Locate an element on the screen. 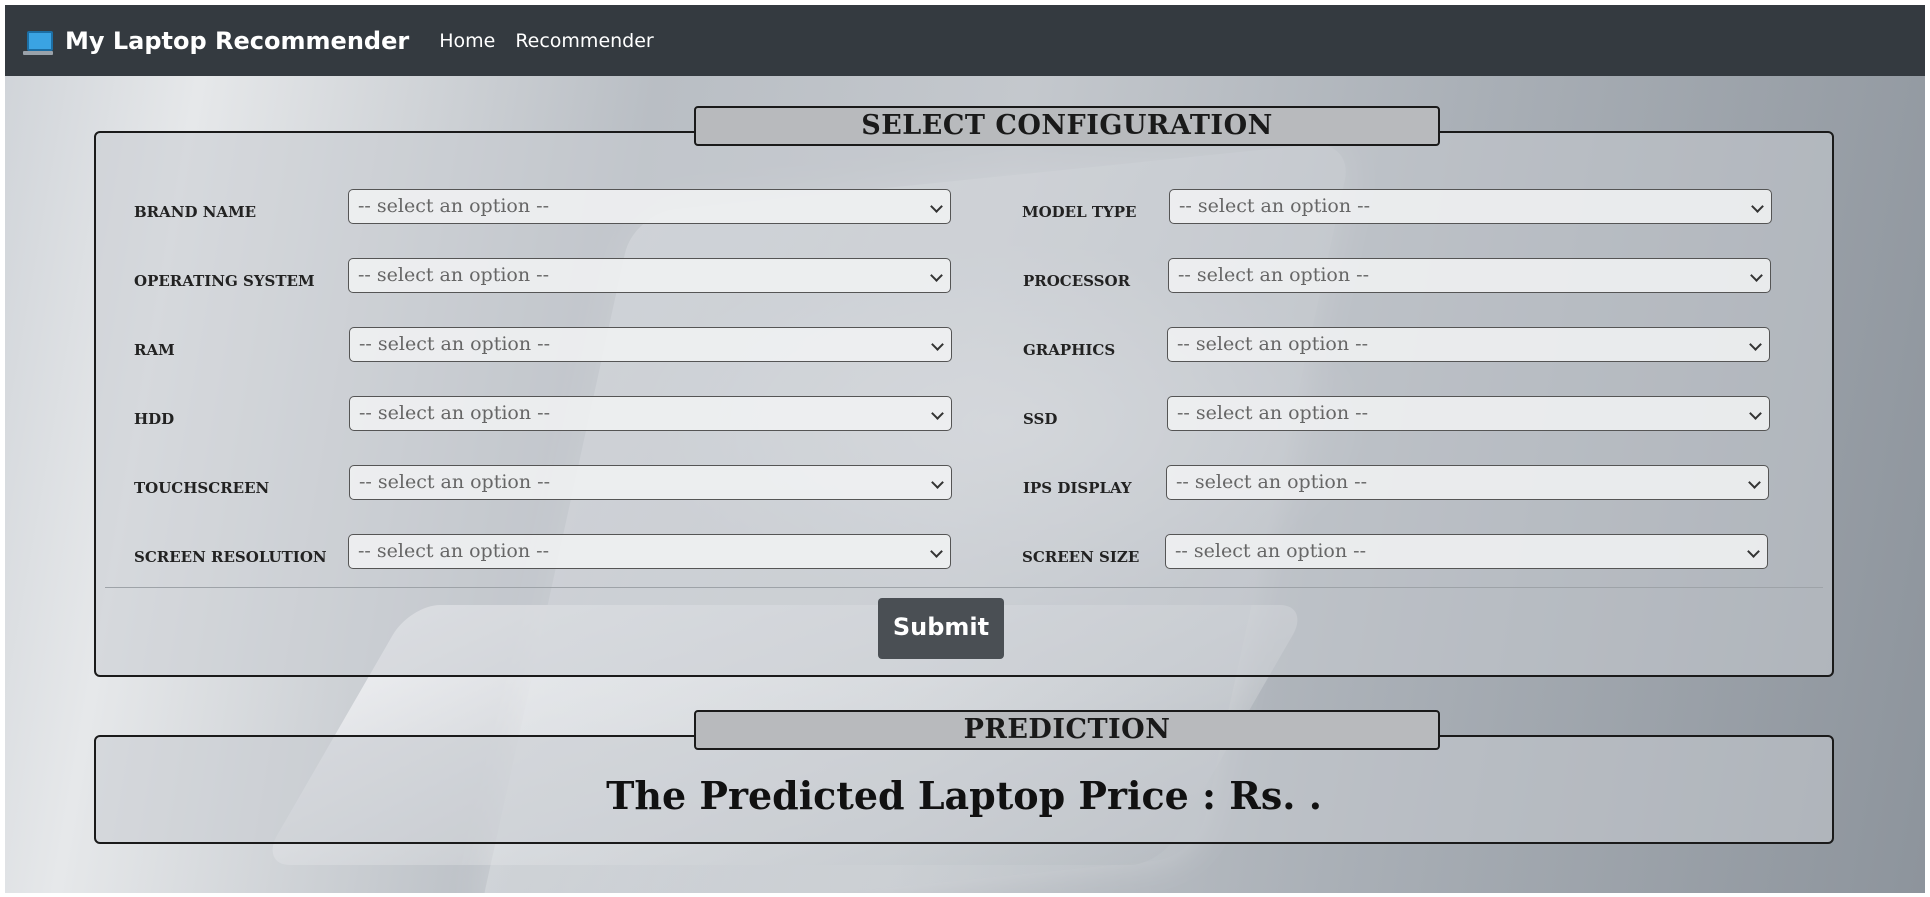  select-graphics-value: -- select an option -- is located at coordinates (1272, 344).